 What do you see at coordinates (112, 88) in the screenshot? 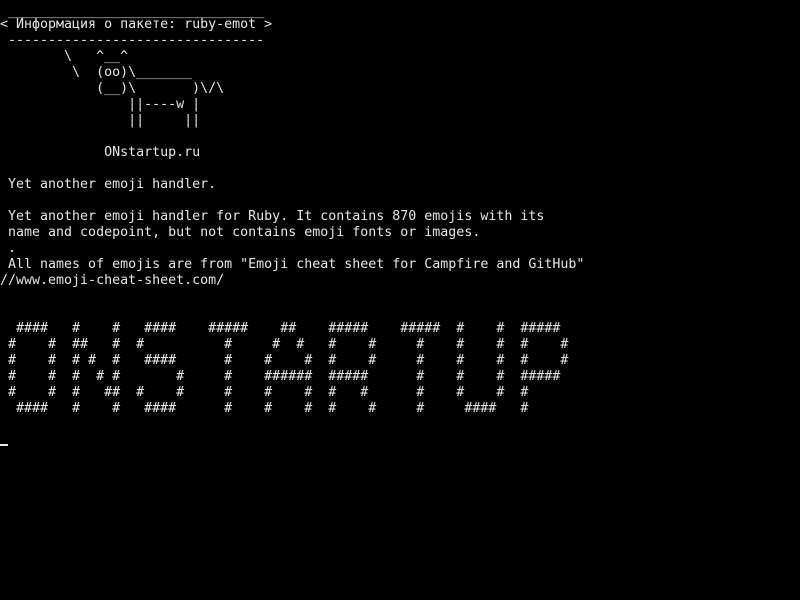
I see `terminal-line: (__)\ )\/\` at bounding box center [112, 88].